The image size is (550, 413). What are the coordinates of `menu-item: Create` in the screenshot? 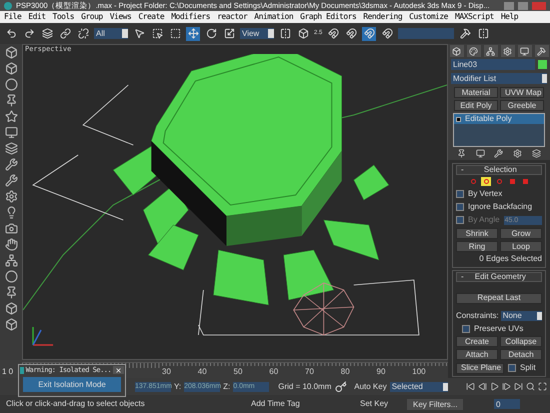 It's located at (151, 17).